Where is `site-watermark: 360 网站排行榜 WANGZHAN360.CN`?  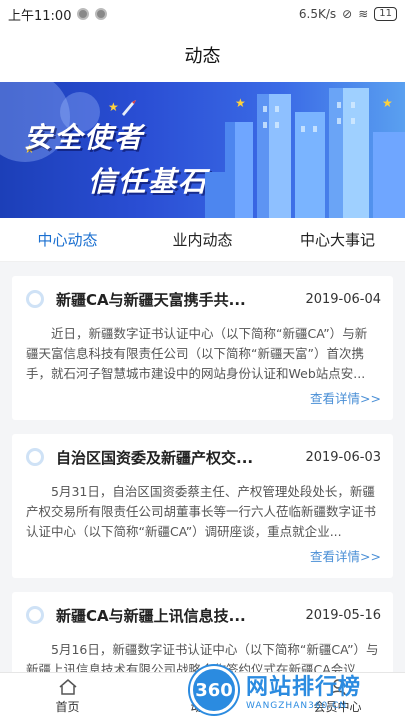 site-watermark: 360 网站排行榜 WANGZHAN360.CN is located at coordinates (297, 690).